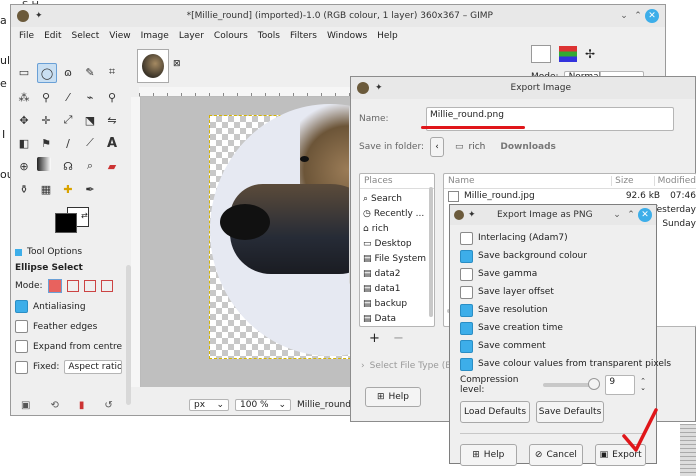  I want to click on place-search: ⌕ Search, so click(397, 198).